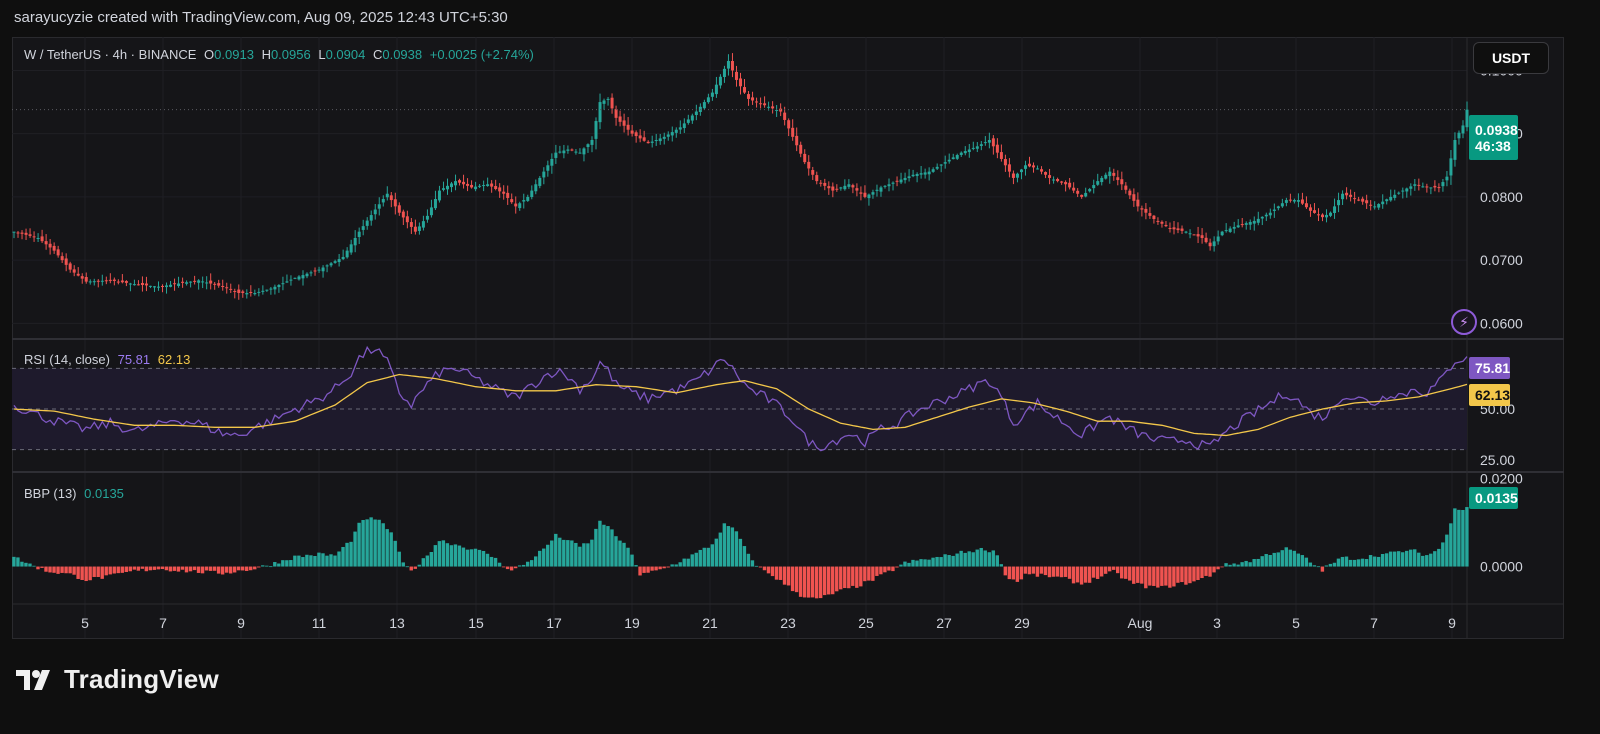  Describe the element at coordinates (1511, 58) in the screenshot. I see `currency-button: USDT` at that location.